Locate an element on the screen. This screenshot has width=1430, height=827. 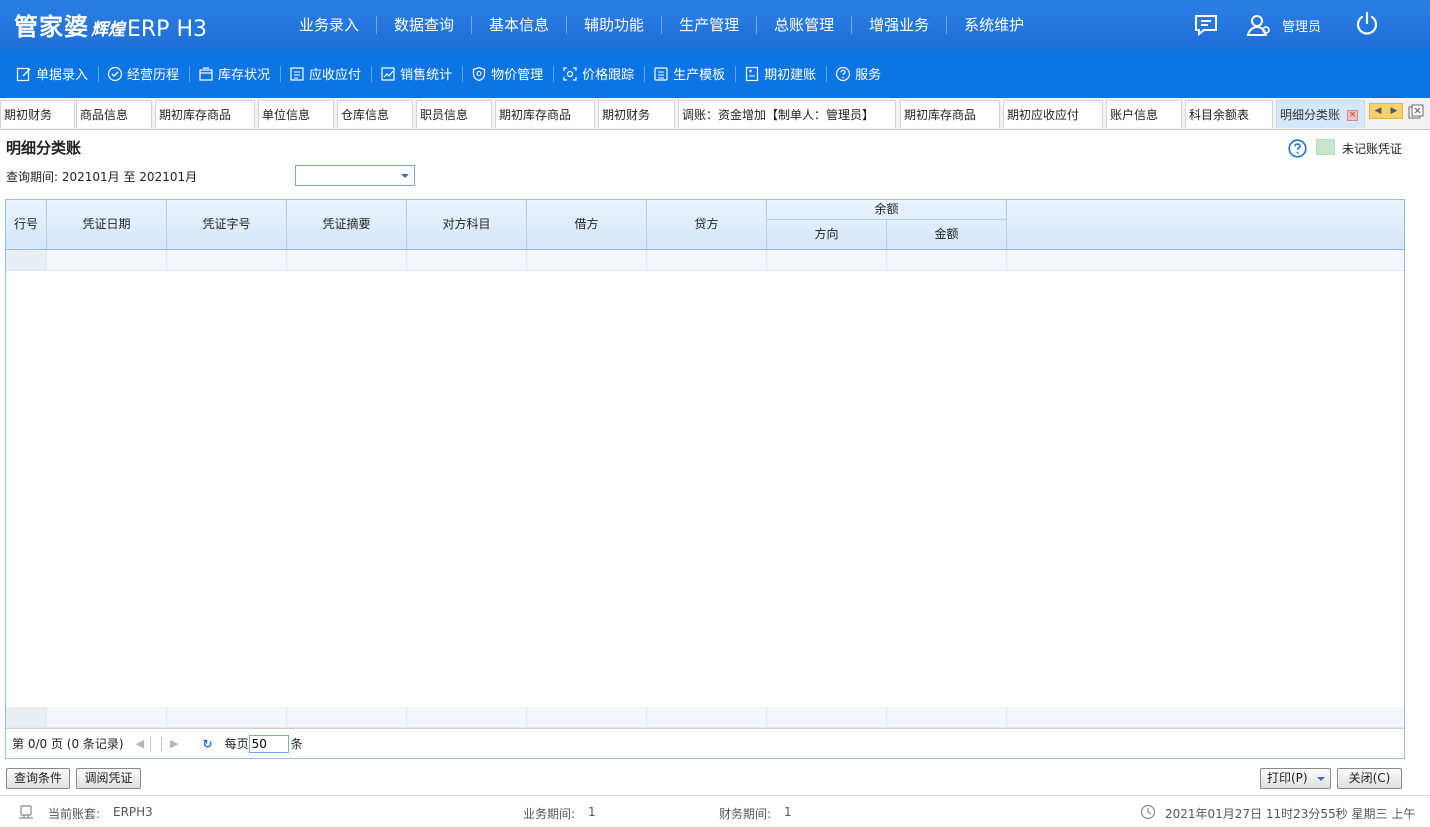
col-credit: 贷方 is located at coordinates (707, 224).